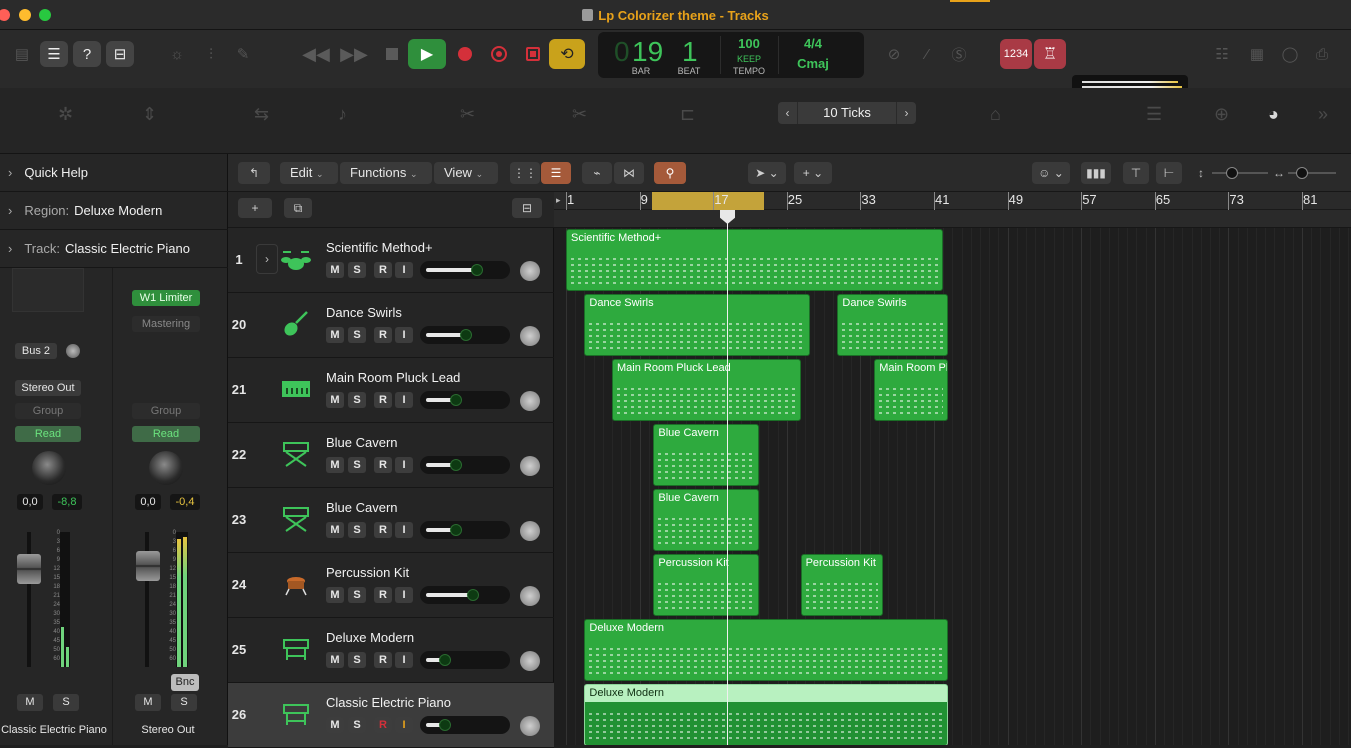 This screenshot has height=748, width=1351. What do you see at coordinates (87, 54) in the screenshot?
I see `quick-help-icon: ?` at bounding box center [87, 54].